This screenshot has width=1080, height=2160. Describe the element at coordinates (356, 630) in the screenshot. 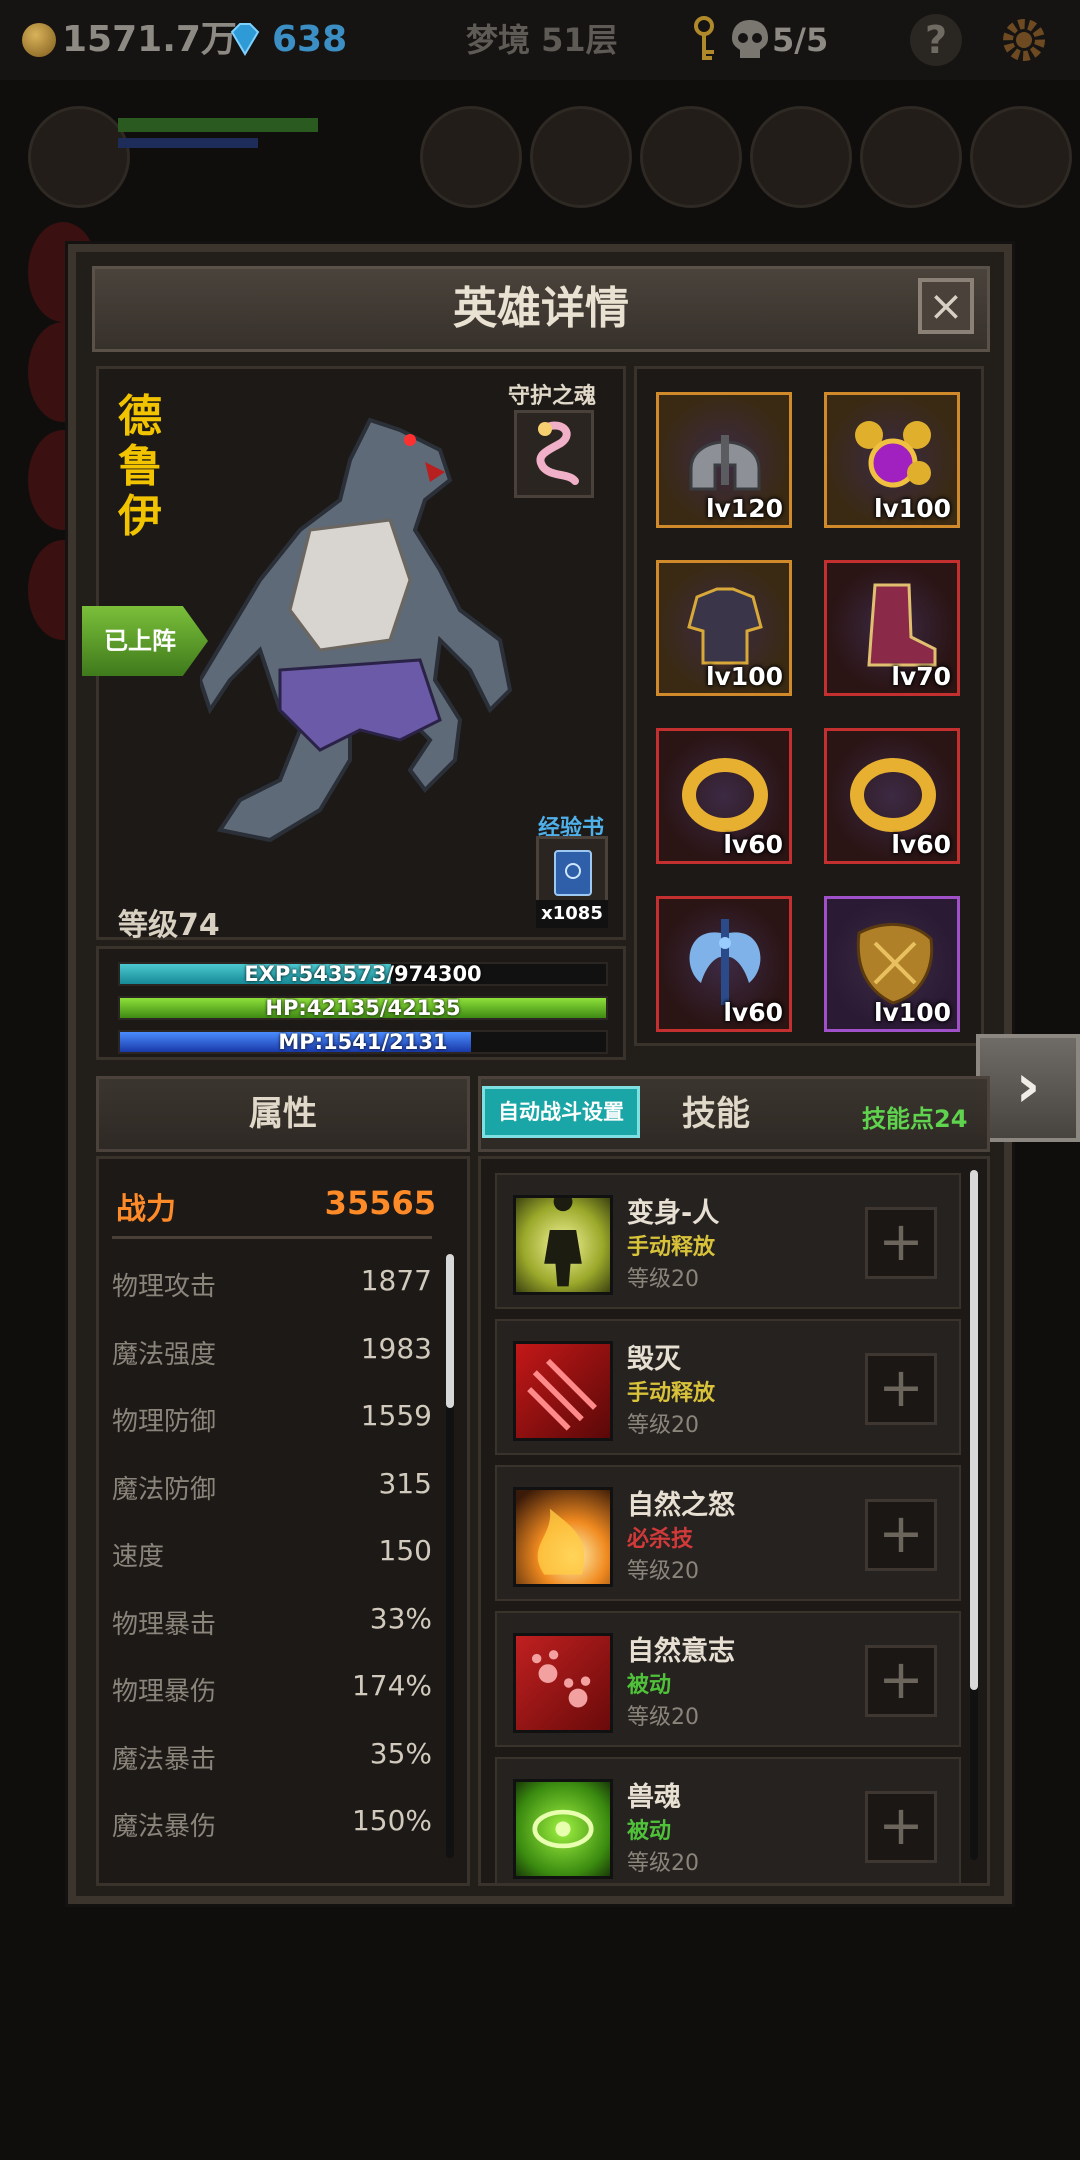

I see `werewolf-hero-portrait` at that location.